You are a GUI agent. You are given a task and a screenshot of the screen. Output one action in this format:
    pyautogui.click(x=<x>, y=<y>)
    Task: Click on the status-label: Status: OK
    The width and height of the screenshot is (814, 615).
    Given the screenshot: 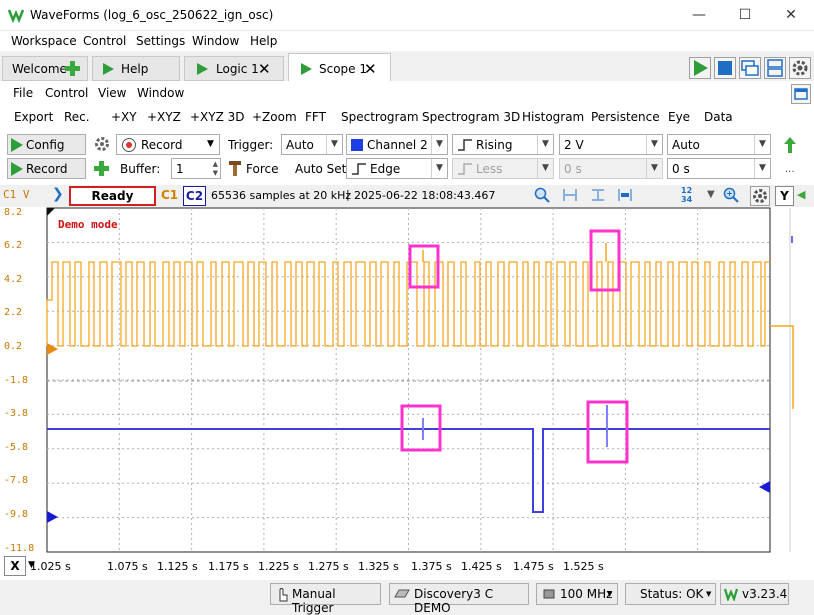 What is the action you would take?
    pyautogui.click(x=672, y=594)
    